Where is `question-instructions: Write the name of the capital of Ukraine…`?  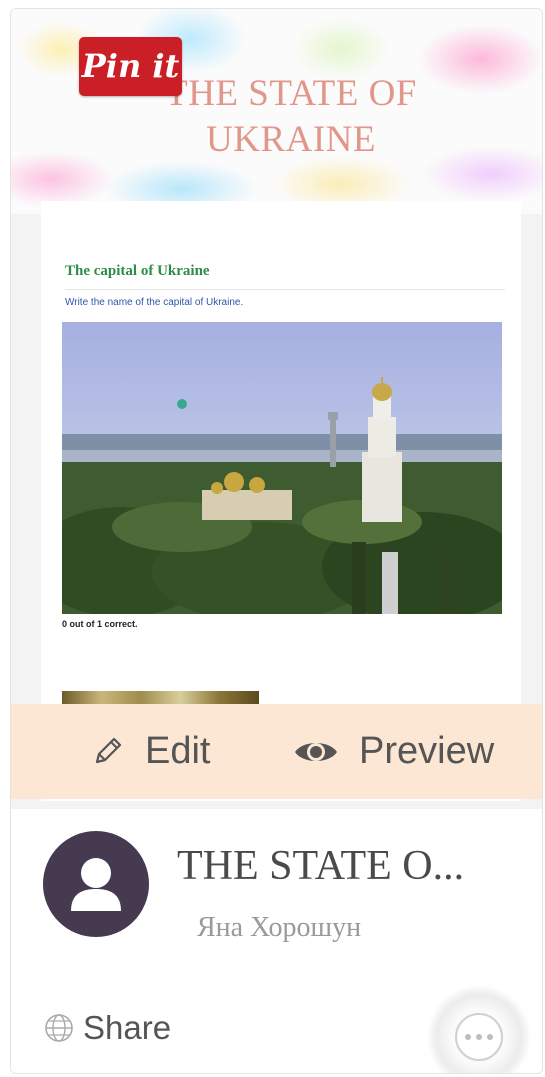
question-instructions: Write the name of the capital of Ukraine… is located at coordinates (154, 302).